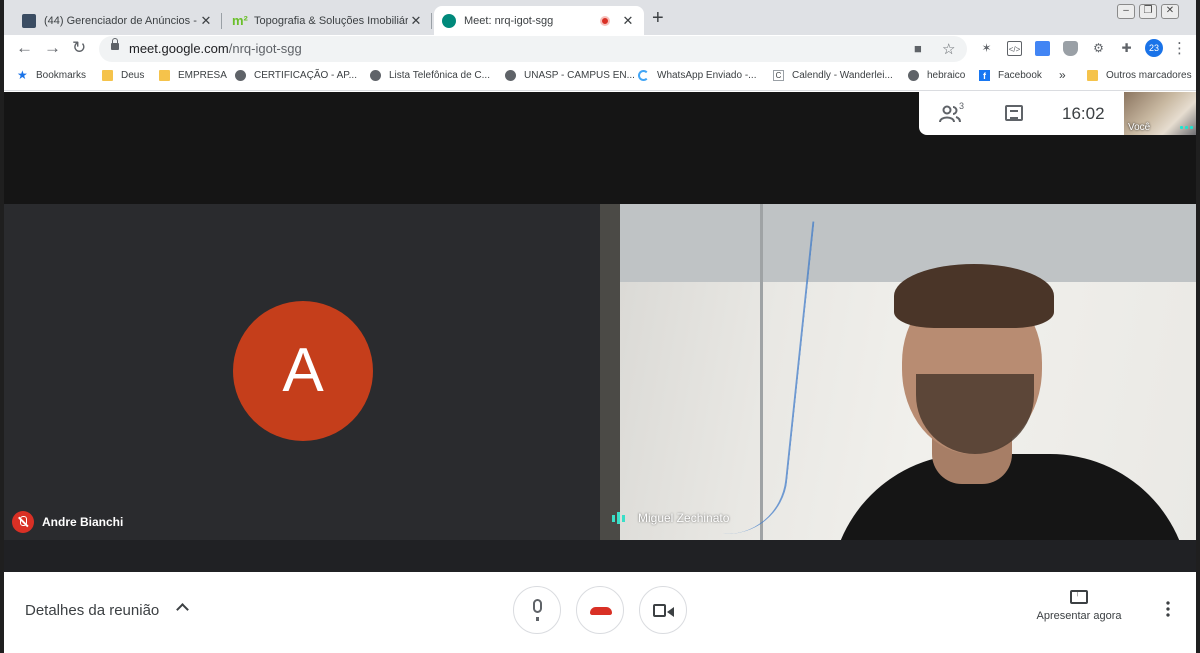  What do you see at coordinates (22, 75) in the screenshot?
I see `star-icon: ★` at bounding box center [22, 75].